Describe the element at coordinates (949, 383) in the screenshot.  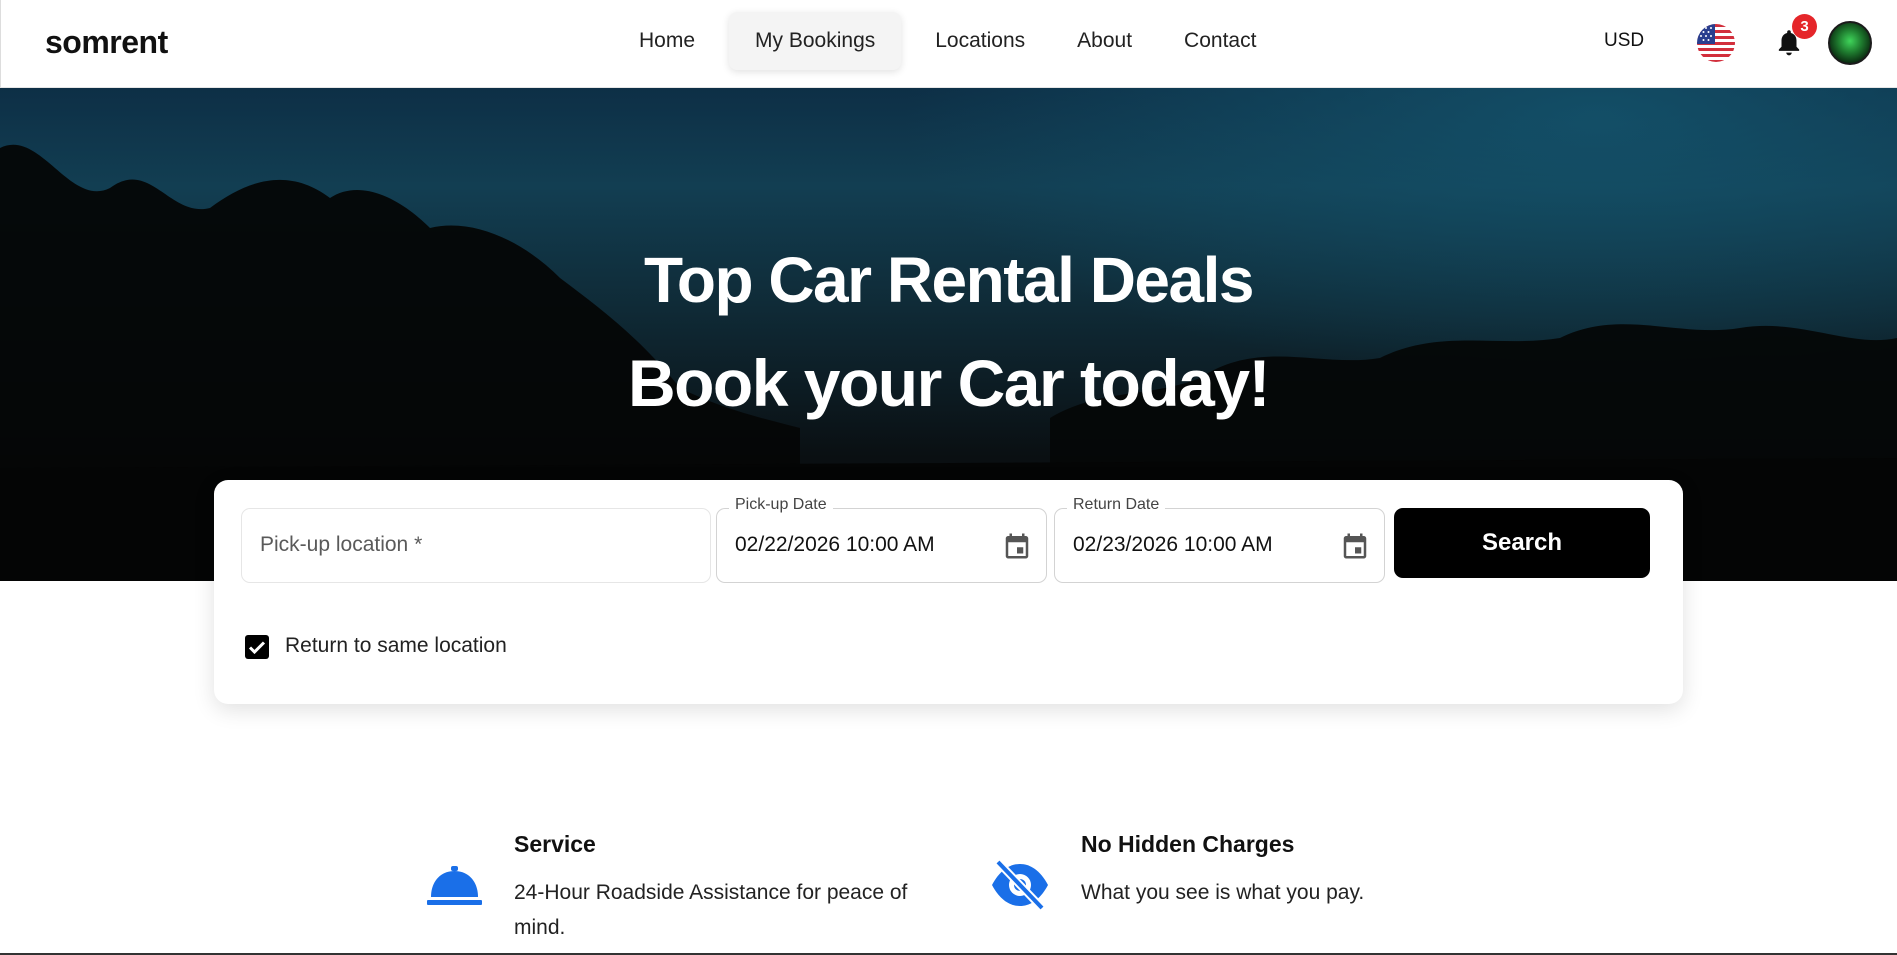
I see `hero-subtitle: Book your Car today!` at that location.